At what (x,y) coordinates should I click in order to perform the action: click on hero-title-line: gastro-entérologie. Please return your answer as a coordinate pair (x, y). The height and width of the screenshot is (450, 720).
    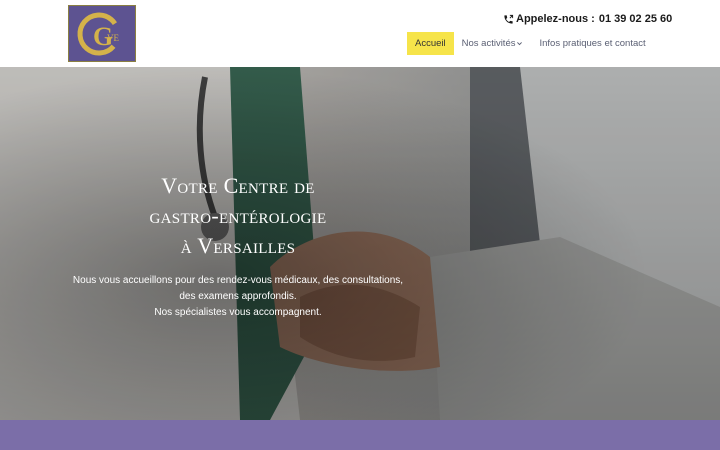
    Looking at the image, I should click on (238, 215).